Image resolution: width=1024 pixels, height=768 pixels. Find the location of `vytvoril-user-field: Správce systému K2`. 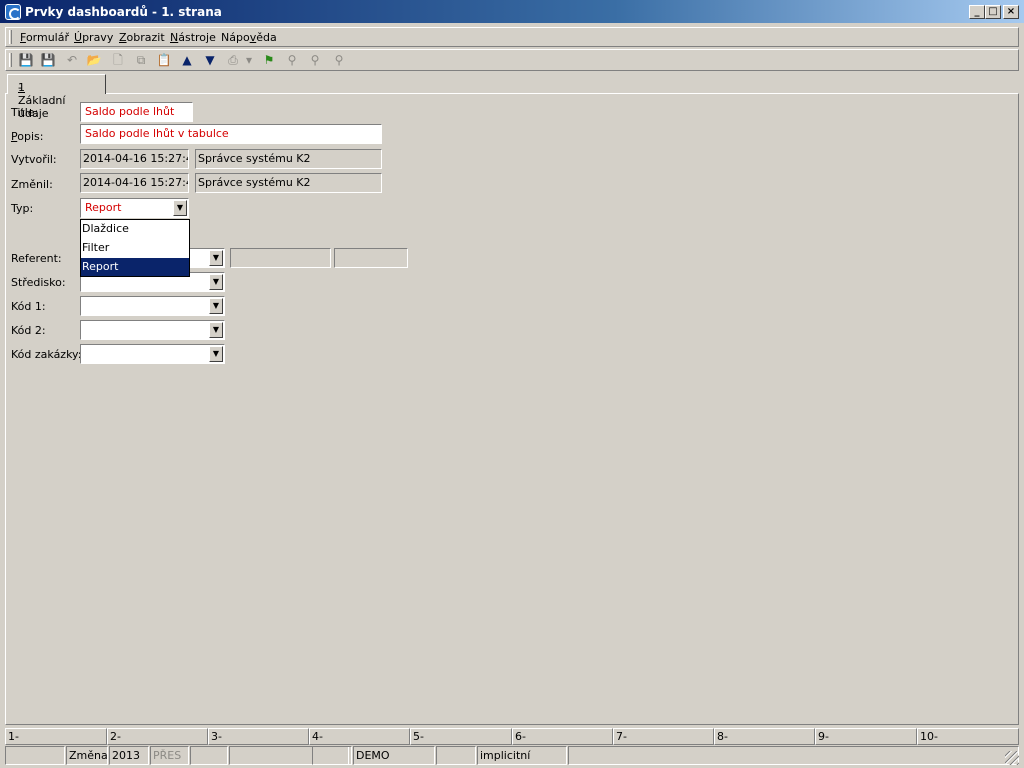

vytvoril-user-field: Správce systému K2 is located at coordinates (288, 159).